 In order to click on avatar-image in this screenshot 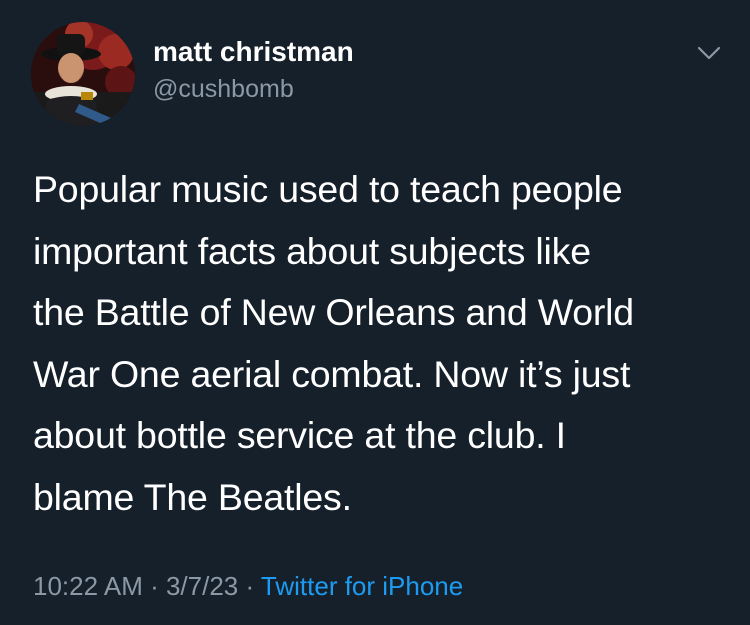, I will do `click(83, 74)`.